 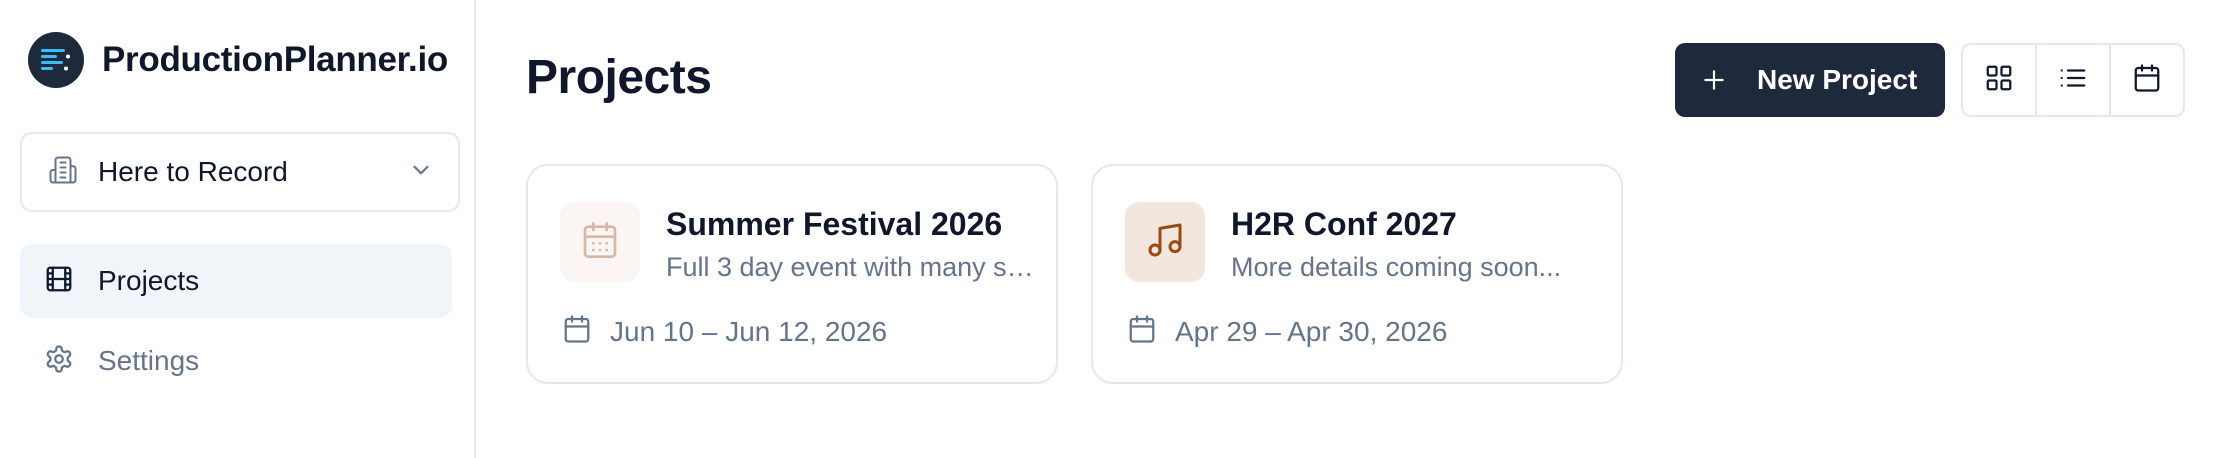 I want to click on project-date-range: Jun 10 – Jun 12, 2026, so click(x=749, y=331).